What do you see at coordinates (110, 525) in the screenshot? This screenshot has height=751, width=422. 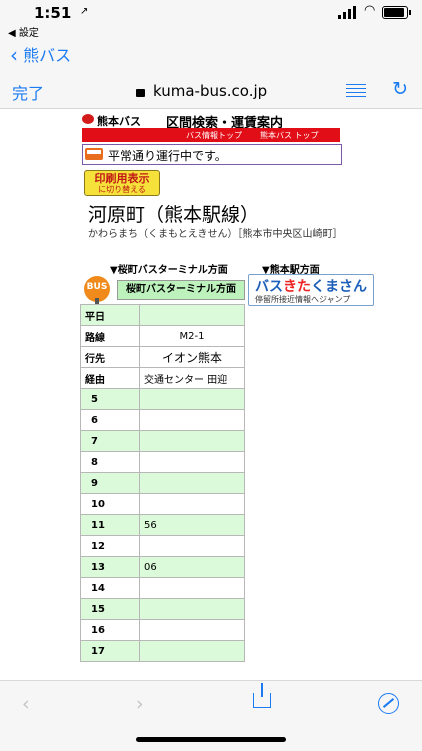 I see `hour-cell: 11` at bounding box center [110, 525].